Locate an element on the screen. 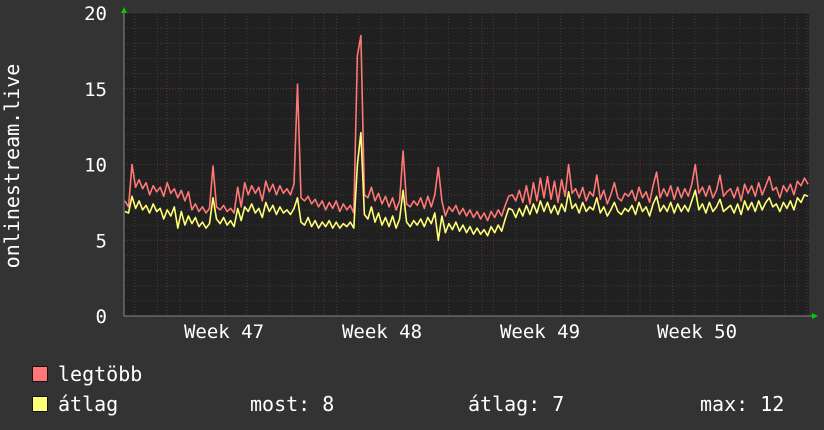  y-axis: 0 5 10 15 20 is located at coordinates (95, 165).